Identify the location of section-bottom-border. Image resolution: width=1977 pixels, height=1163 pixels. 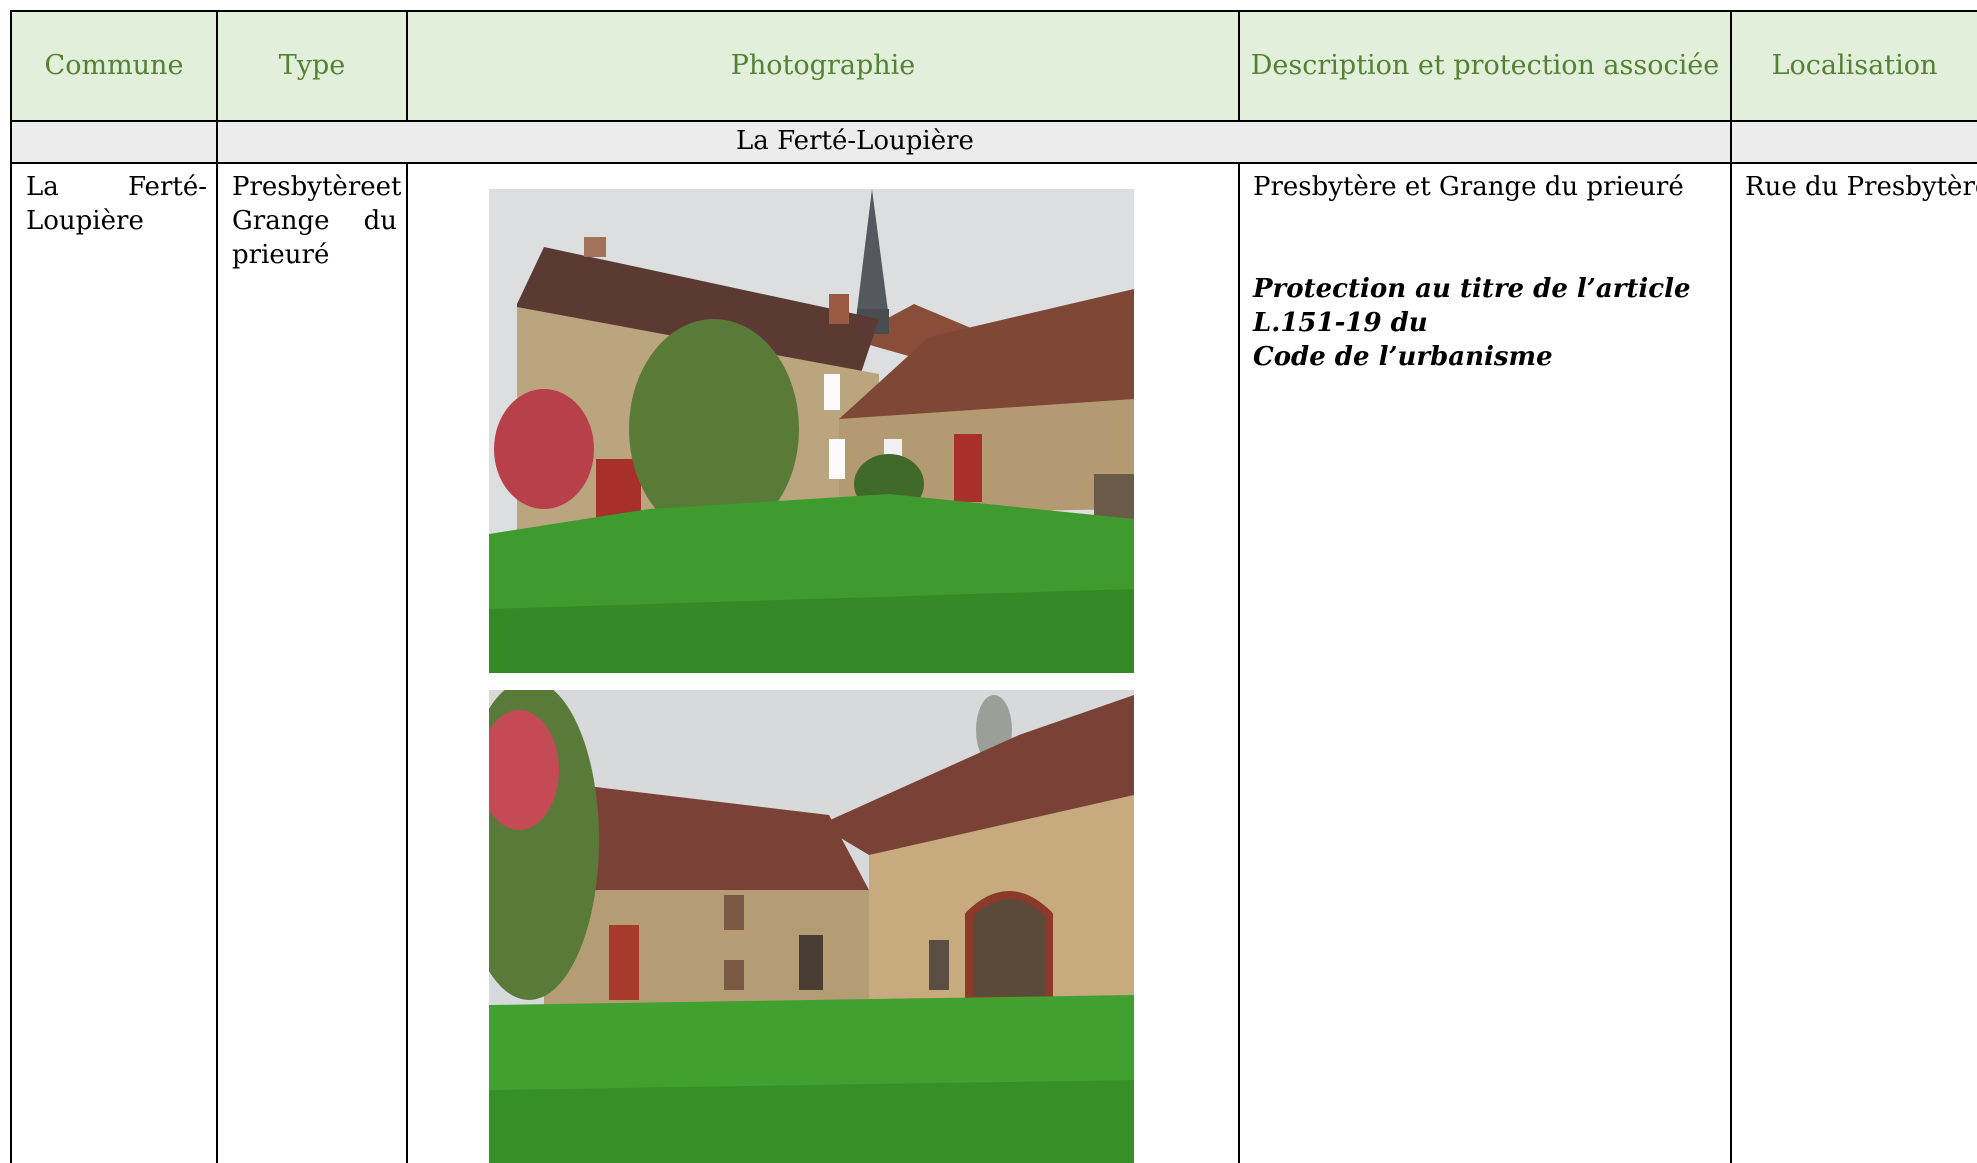
(993, 163).